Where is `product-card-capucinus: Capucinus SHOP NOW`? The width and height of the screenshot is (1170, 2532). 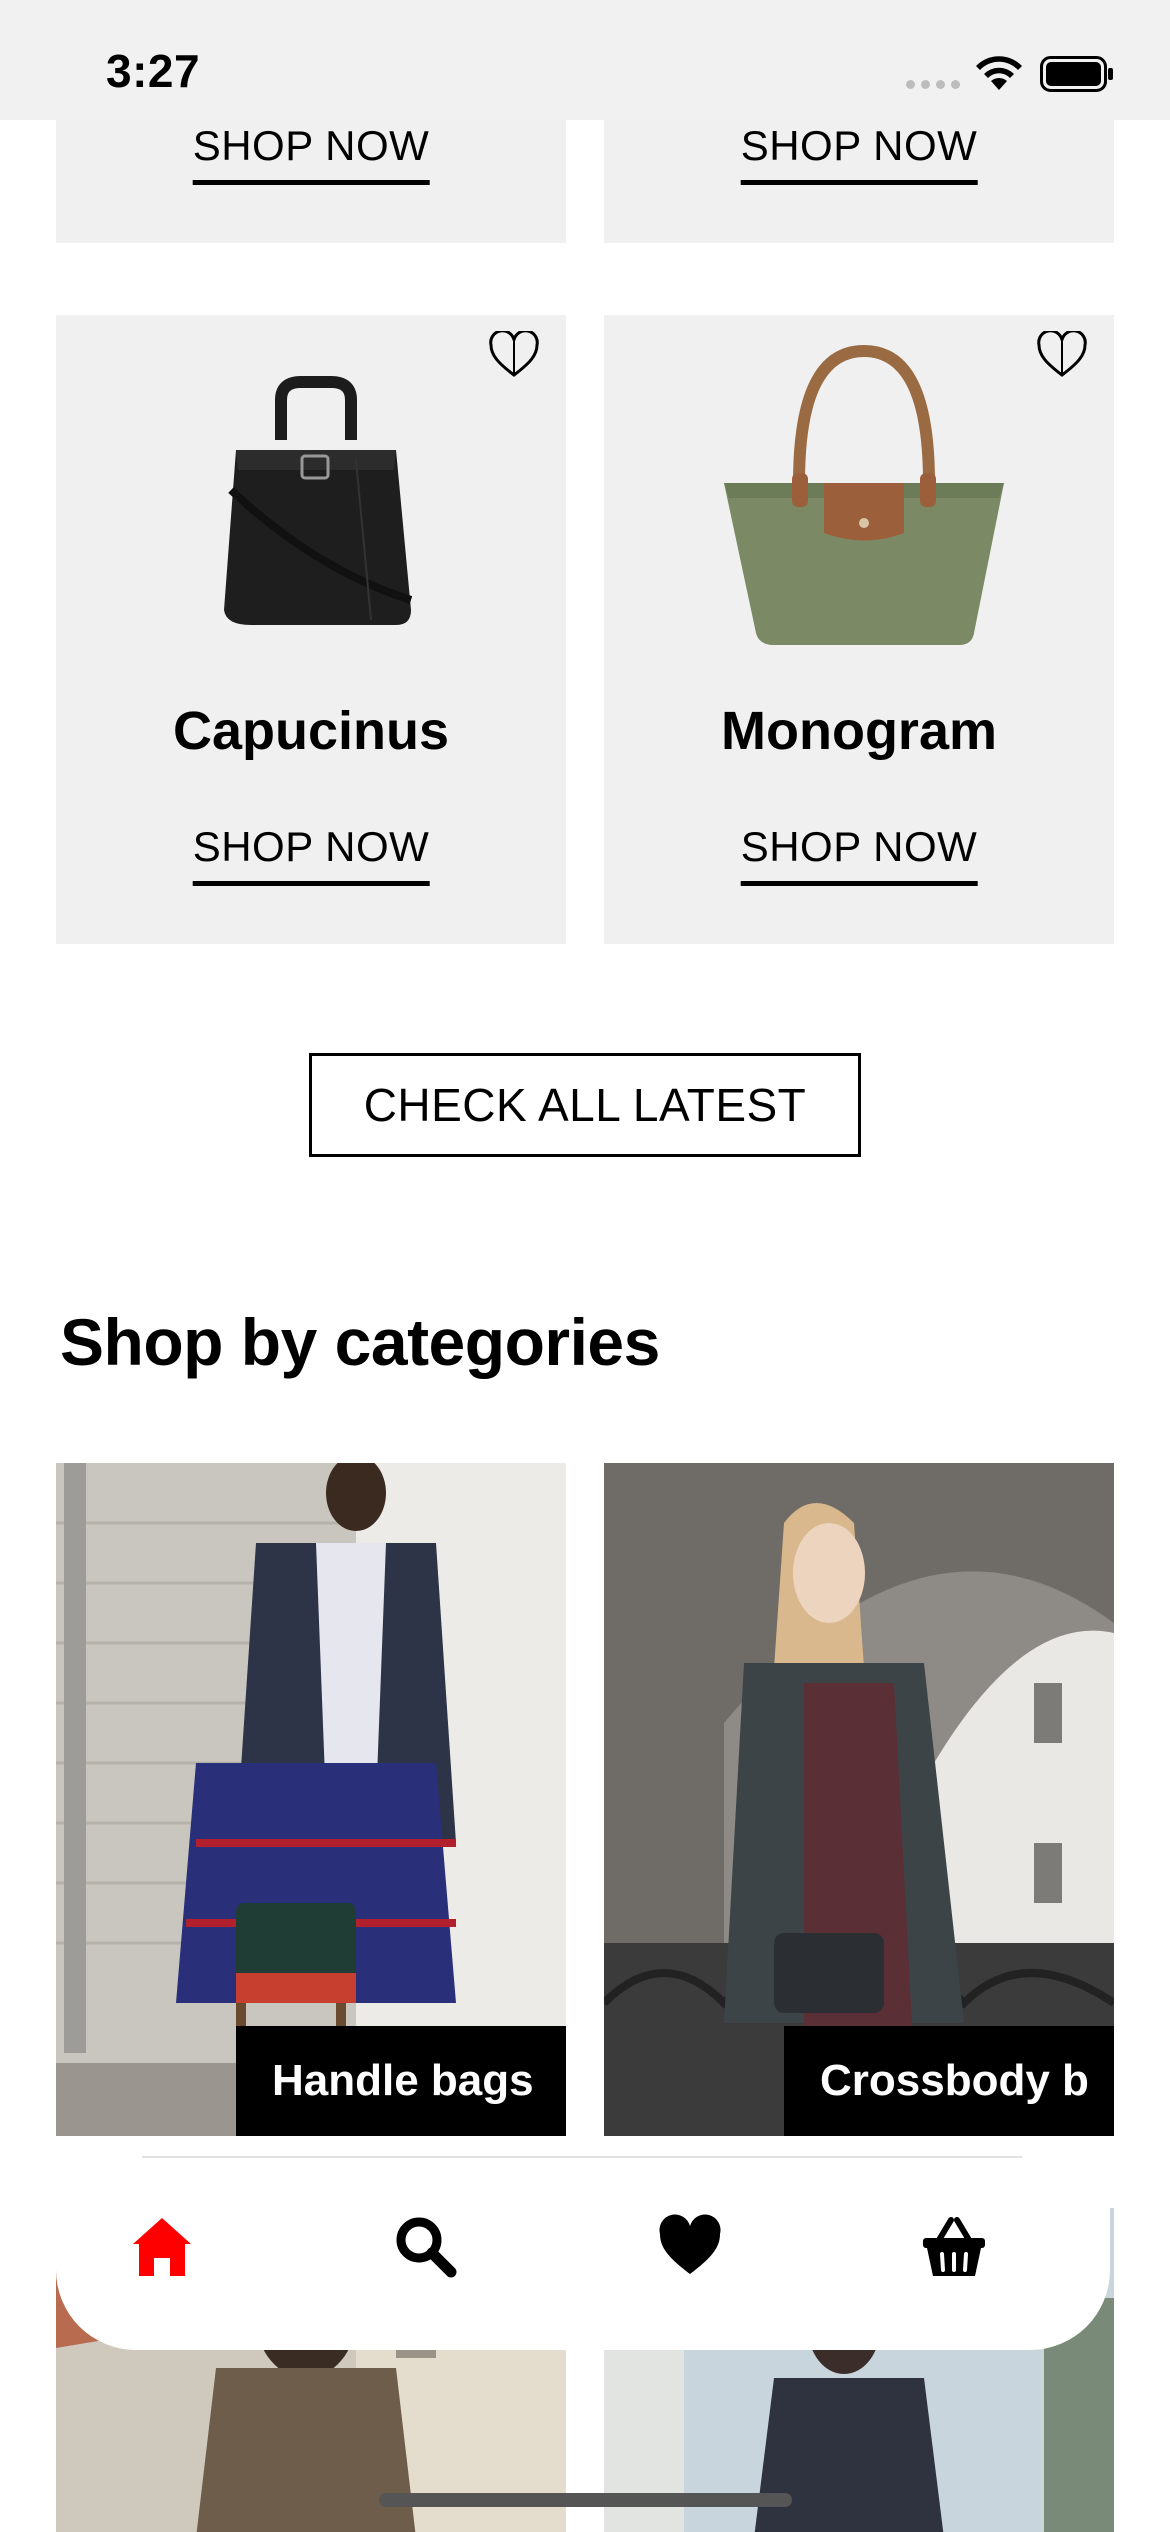
product-card-capucinus: Capucinus SHOP NOW is located at coordinates (311, 629).